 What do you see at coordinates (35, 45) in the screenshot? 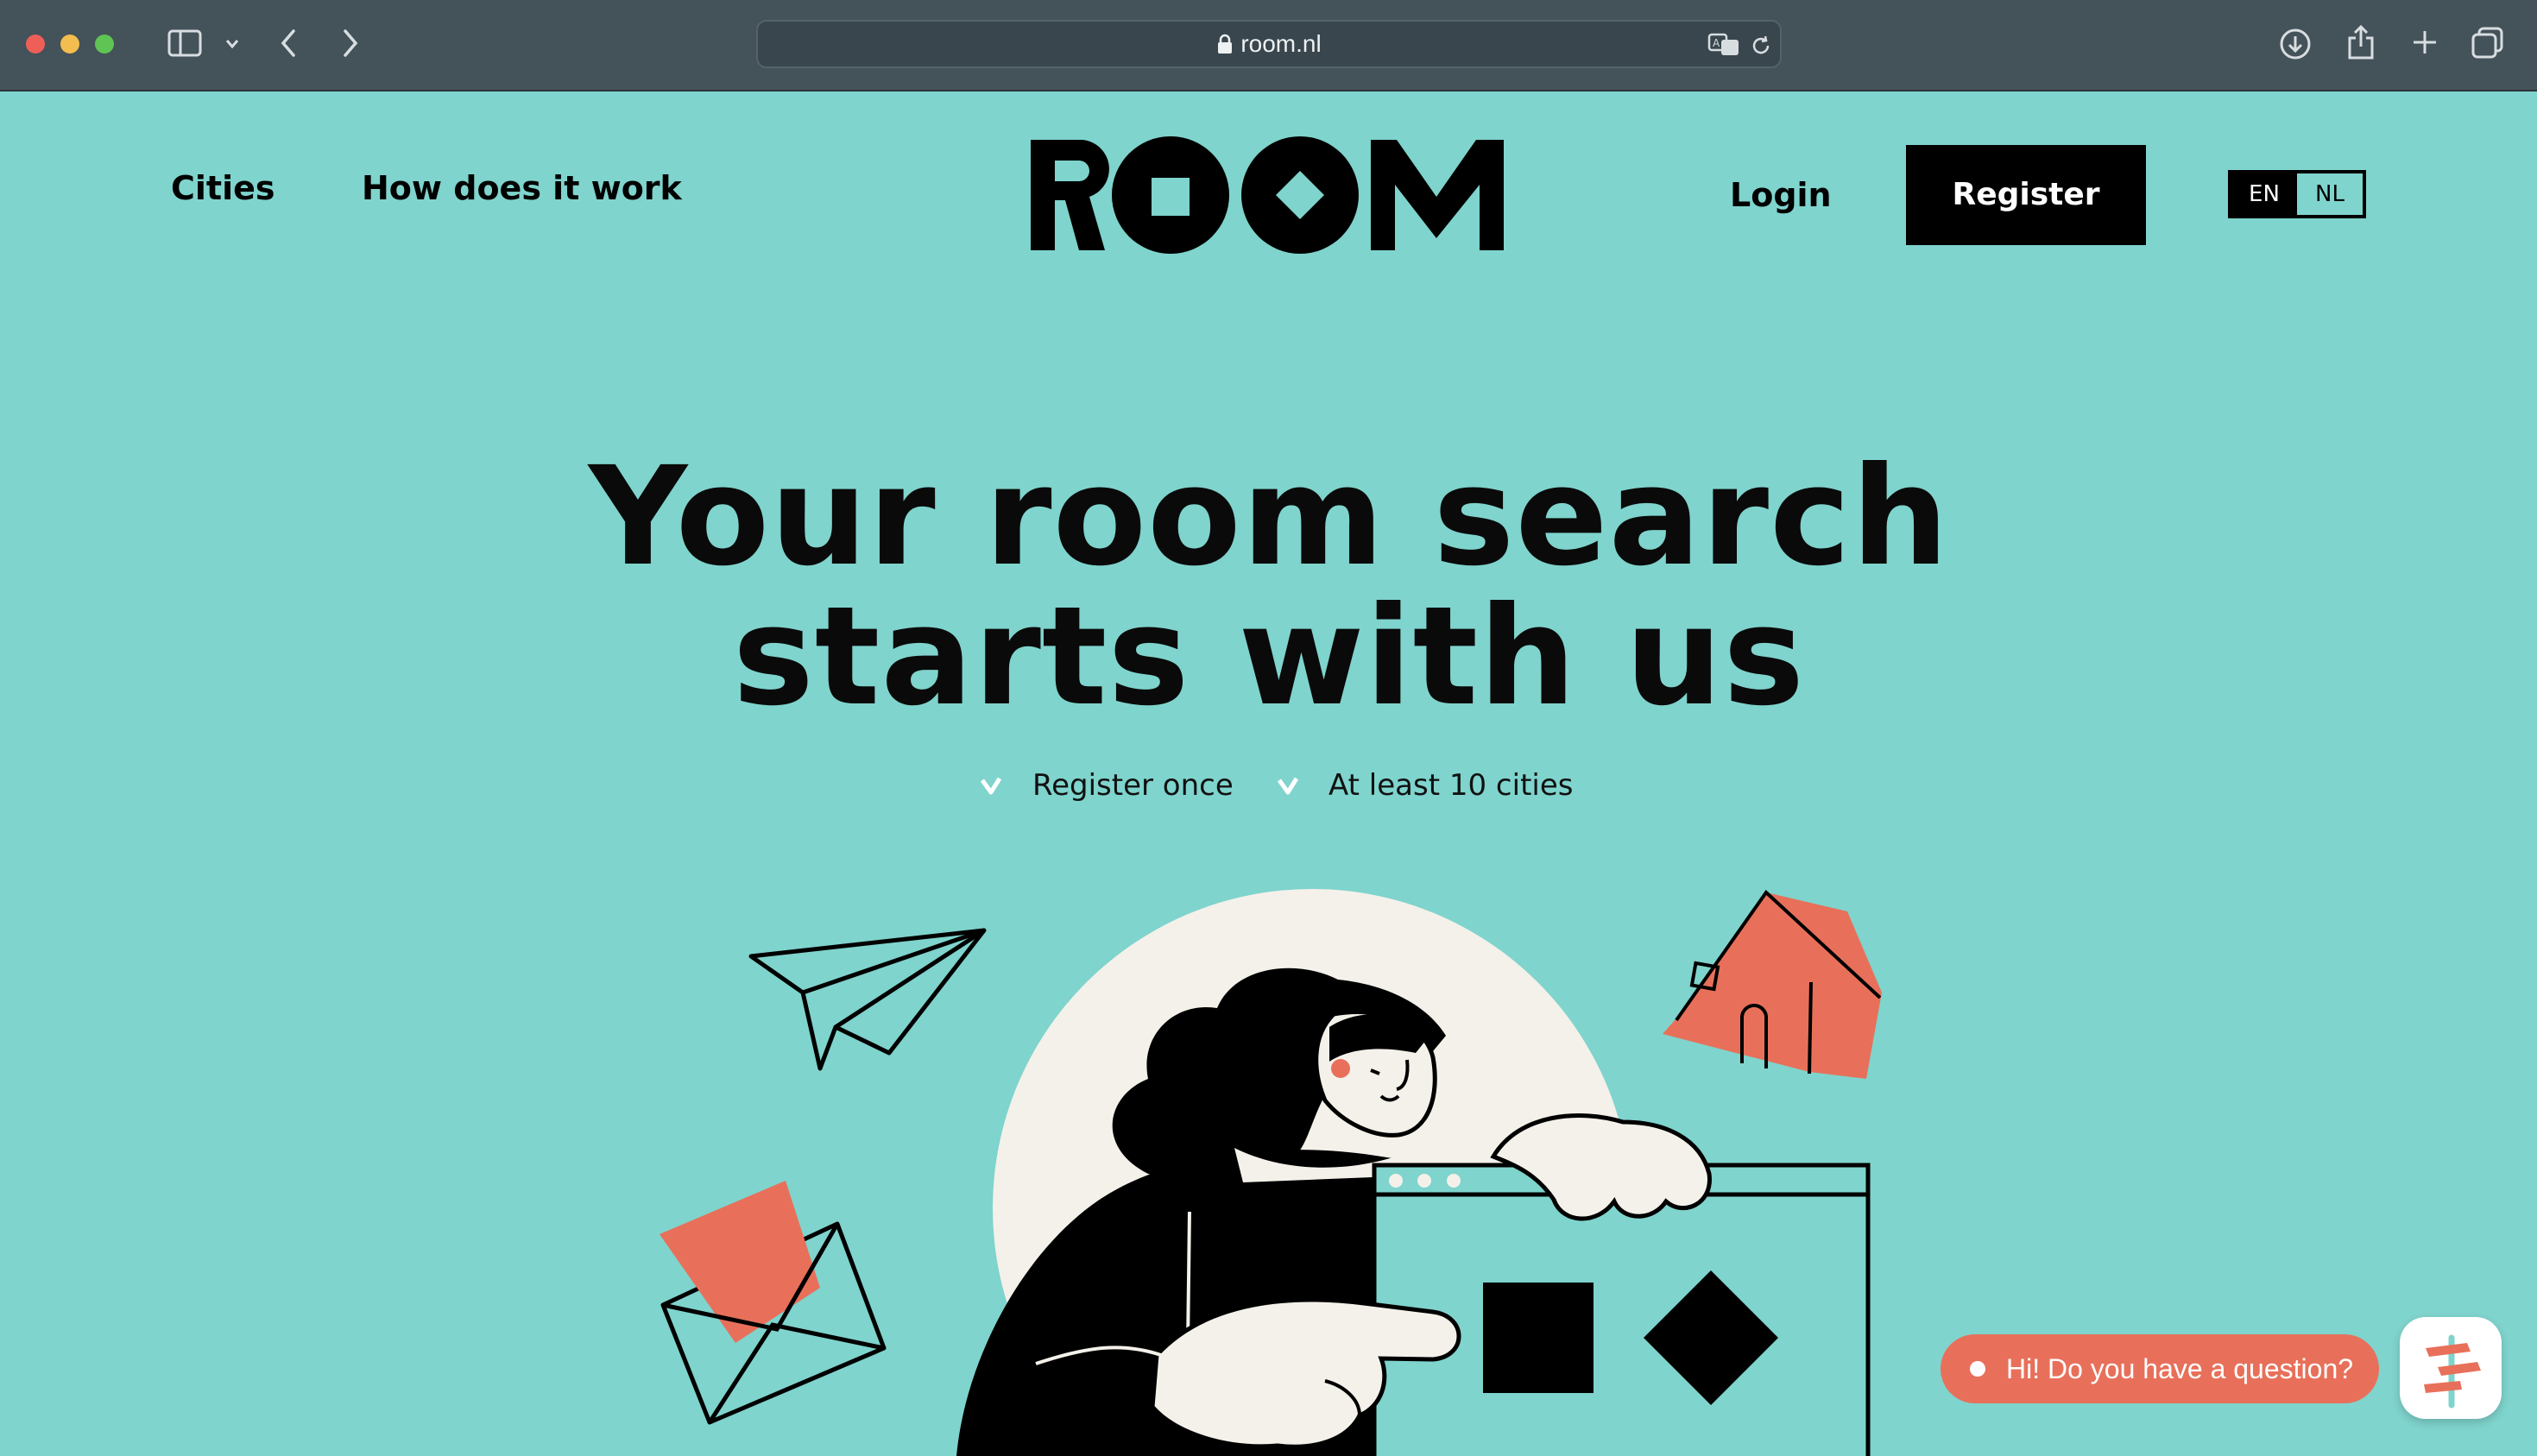
I see `close-window-button` at bounding box center [35, 45].